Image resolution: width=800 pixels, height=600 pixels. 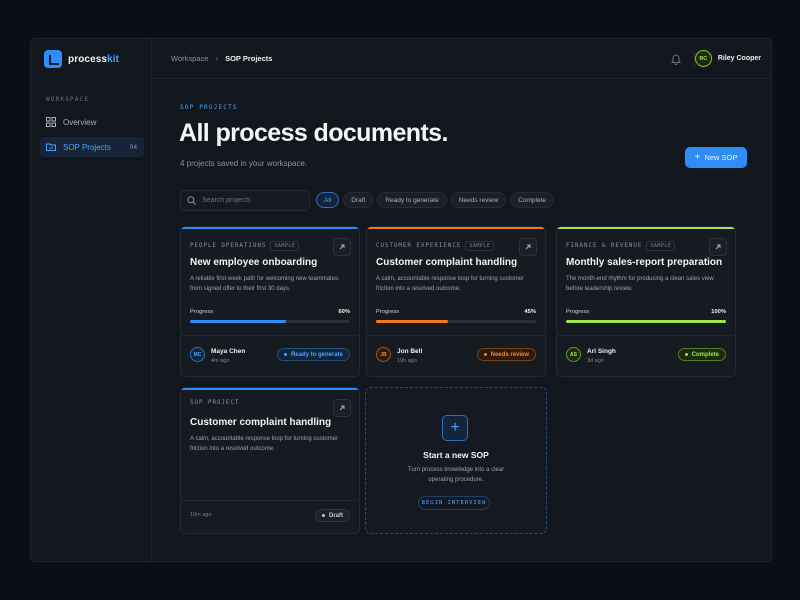 What do you see at coordinates (191, 201) in the screenshot?
I see `search-icon` at bounding box center [191, 201].